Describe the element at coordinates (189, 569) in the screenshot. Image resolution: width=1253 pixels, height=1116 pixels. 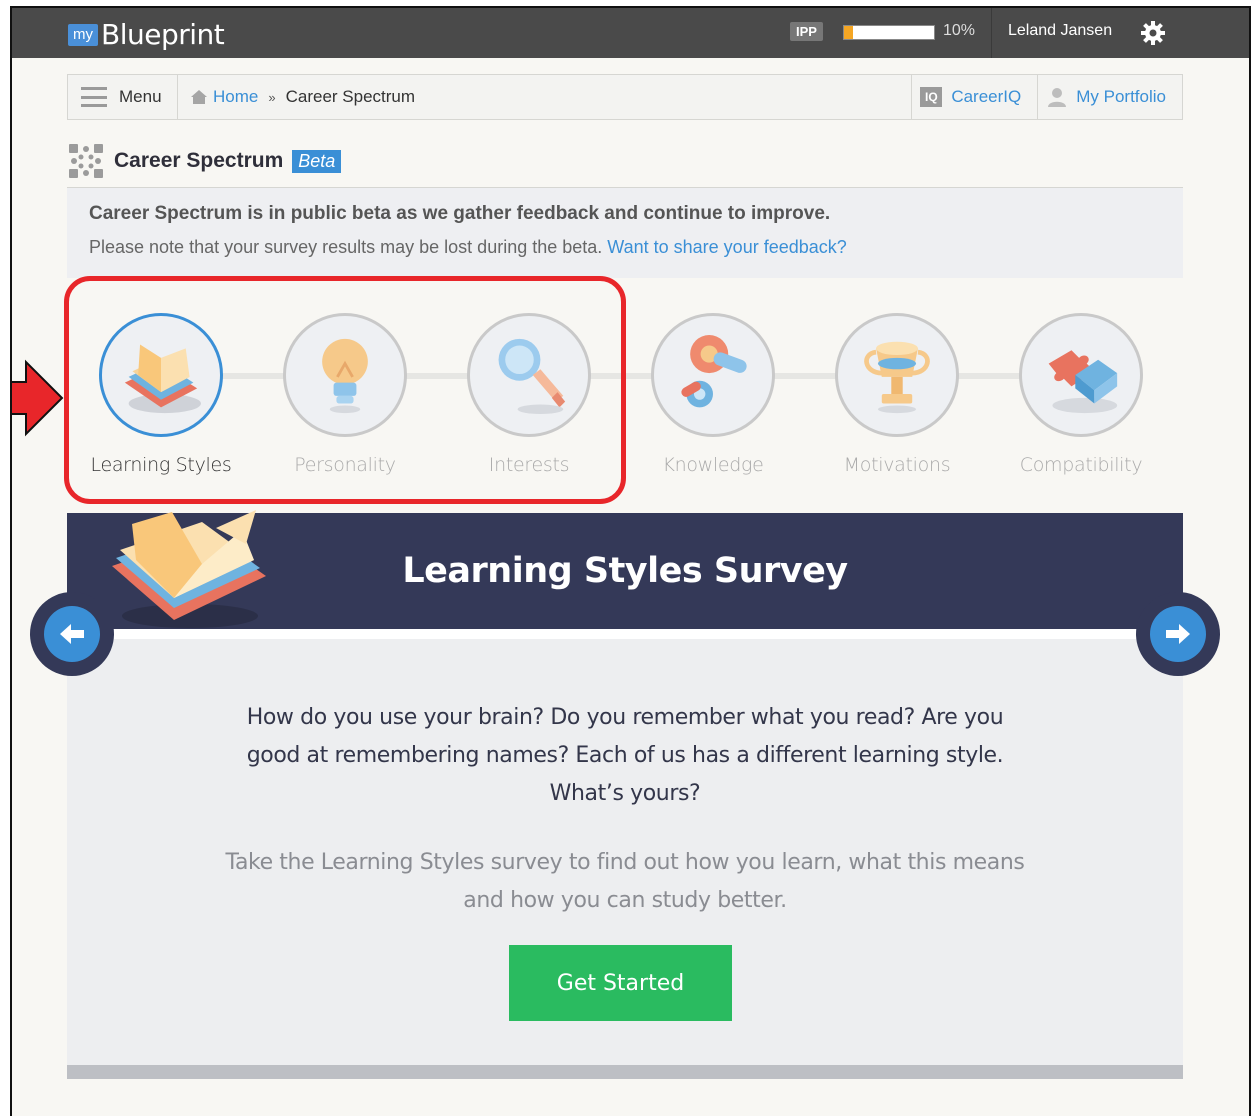
I see `book-illustration-icon` at that location.